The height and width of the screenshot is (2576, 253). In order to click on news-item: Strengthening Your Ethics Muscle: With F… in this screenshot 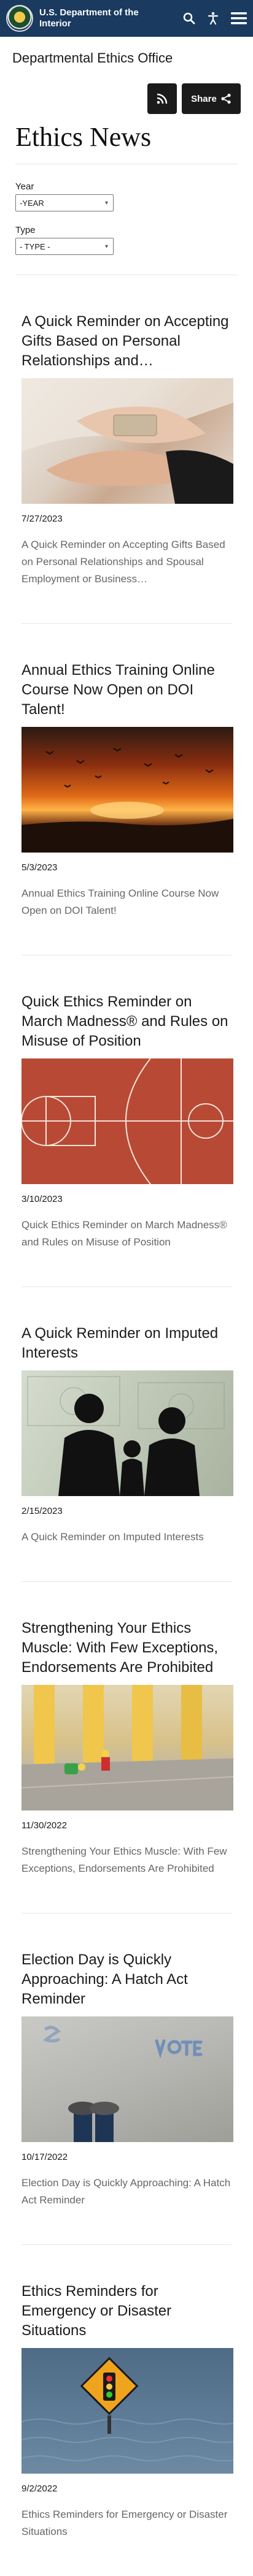, I will do `click(126, 1747)`.